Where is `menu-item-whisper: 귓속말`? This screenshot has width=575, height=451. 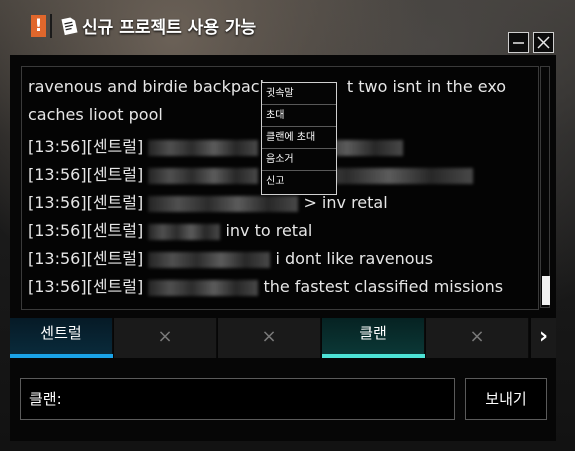
menu-item-whisper: 귓속말 is located at coordinates (299, 94).